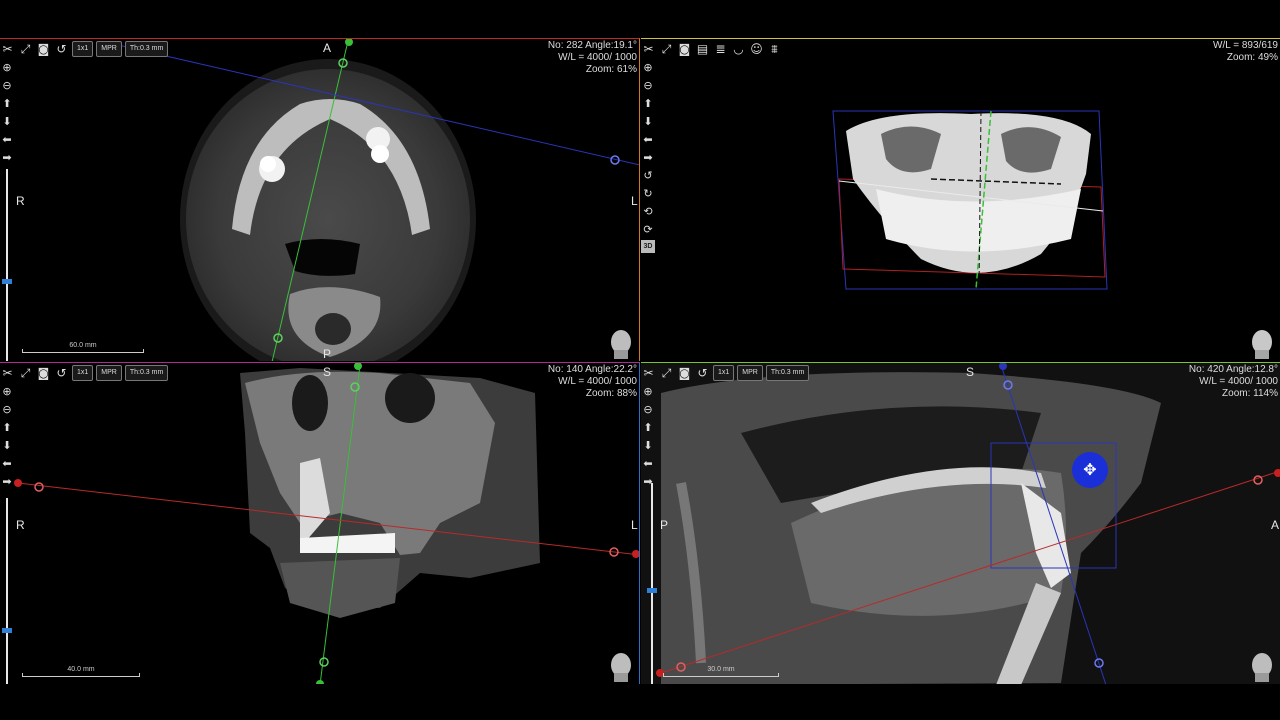  I want to click on orient-right: R, so click(20, 525).